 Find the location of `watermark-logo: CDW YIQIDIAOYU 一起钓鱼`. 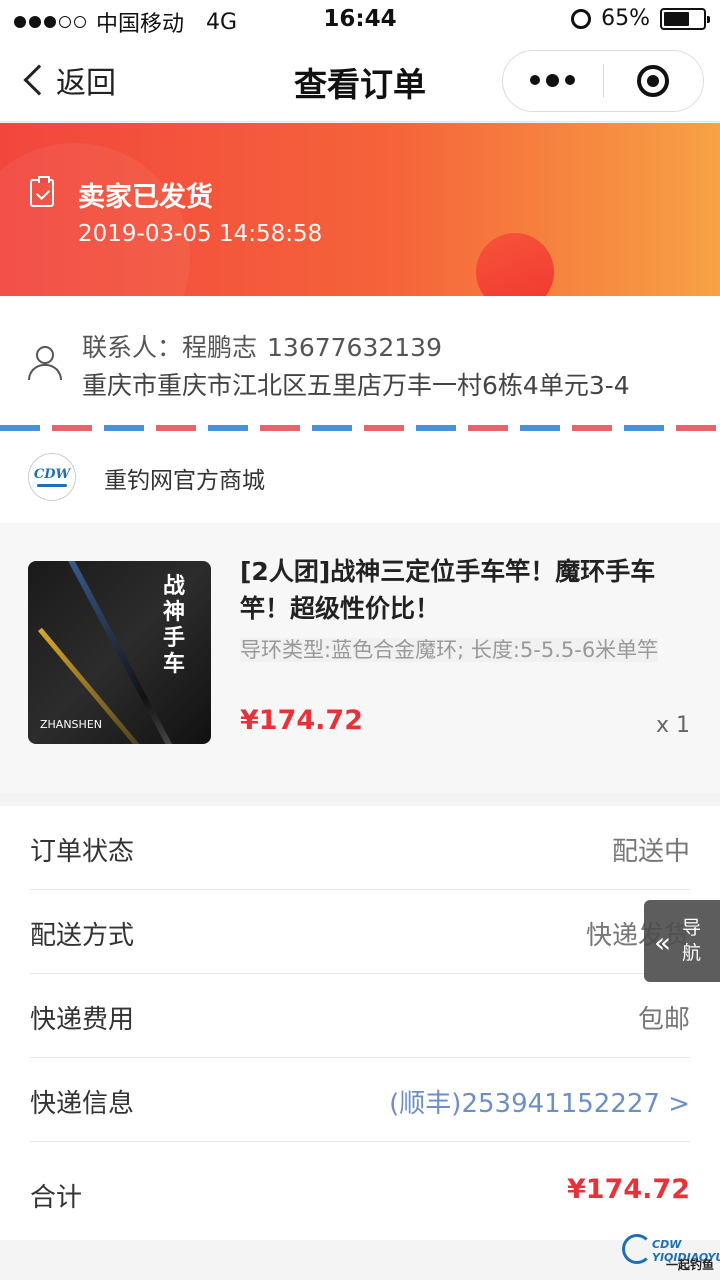

watermark-logo: CDW YIQIDIAOYU 一起钓鱼 is located at coordinates (671, 1254).